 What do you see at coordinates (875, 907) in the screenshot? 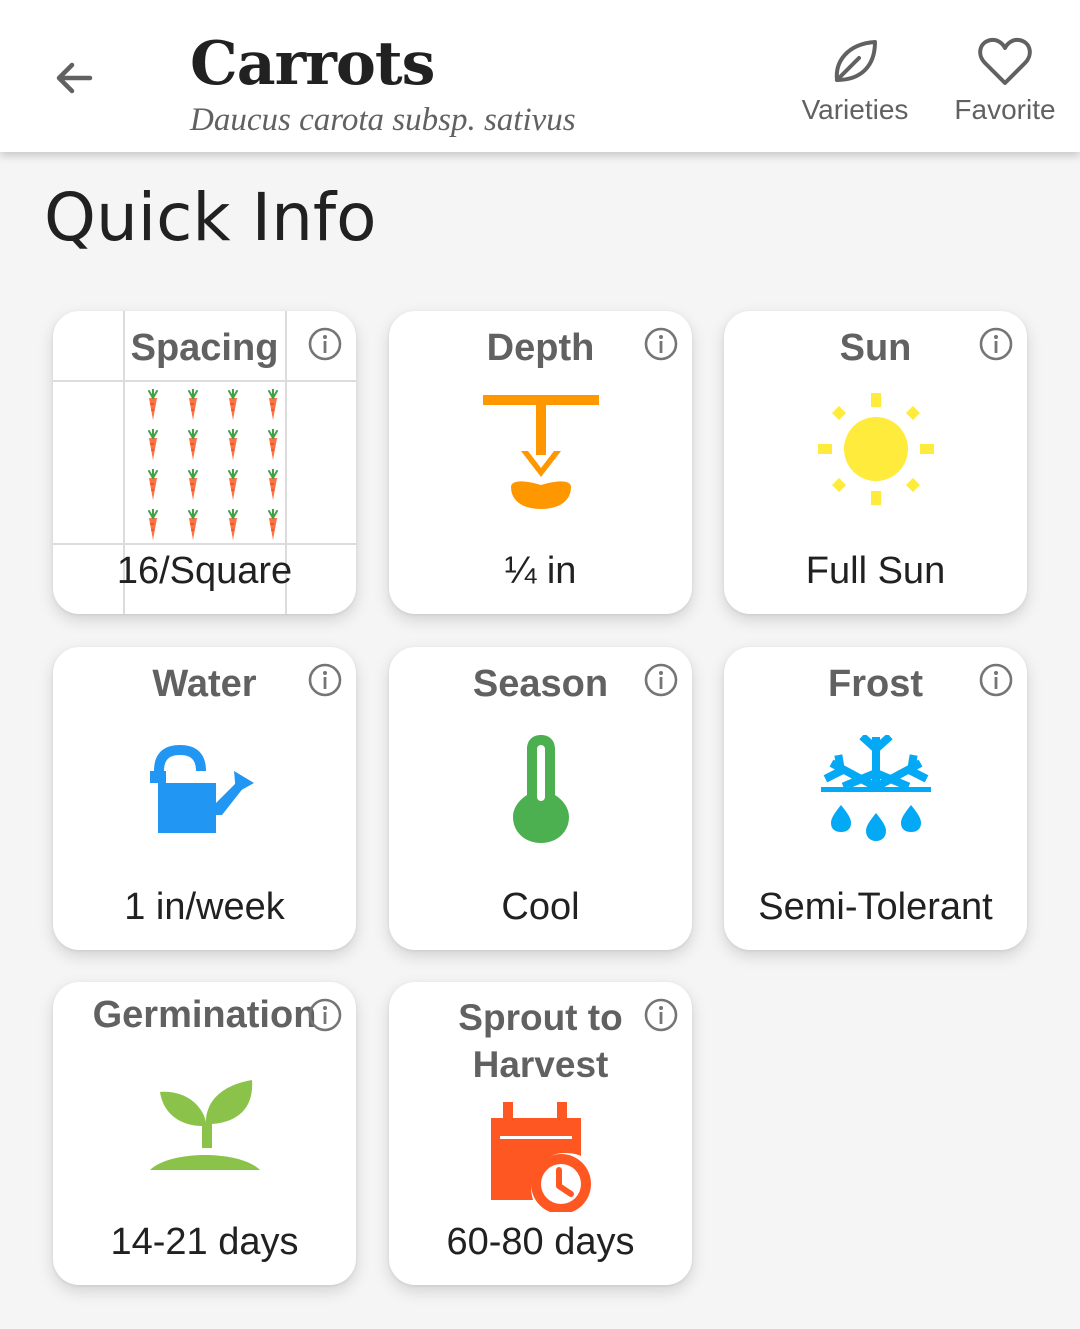
I see `card-value: Semi-Tolerant` at bounding box center [875, 907].